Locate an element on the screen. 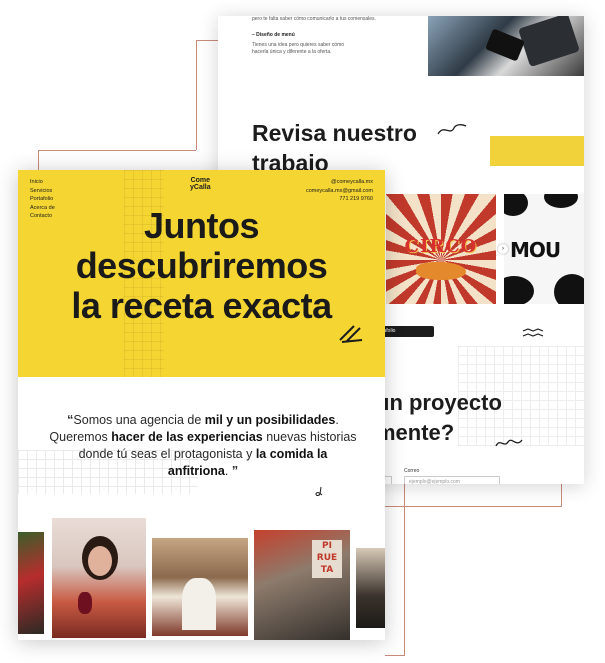 Image resolution: width=605 pixels, height=663 pixels. hero-title-line: la receta exacta is located at coordinates (201, 305).